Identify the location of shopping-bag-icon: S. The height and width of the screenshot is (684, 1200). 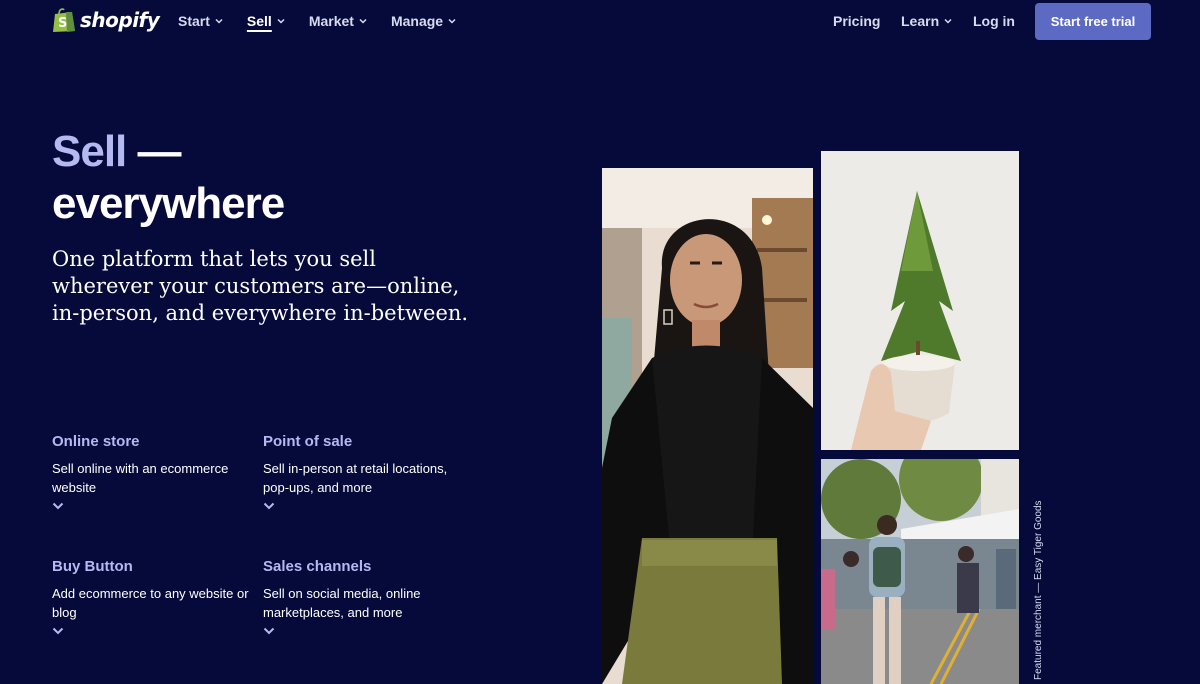
(64, 20).